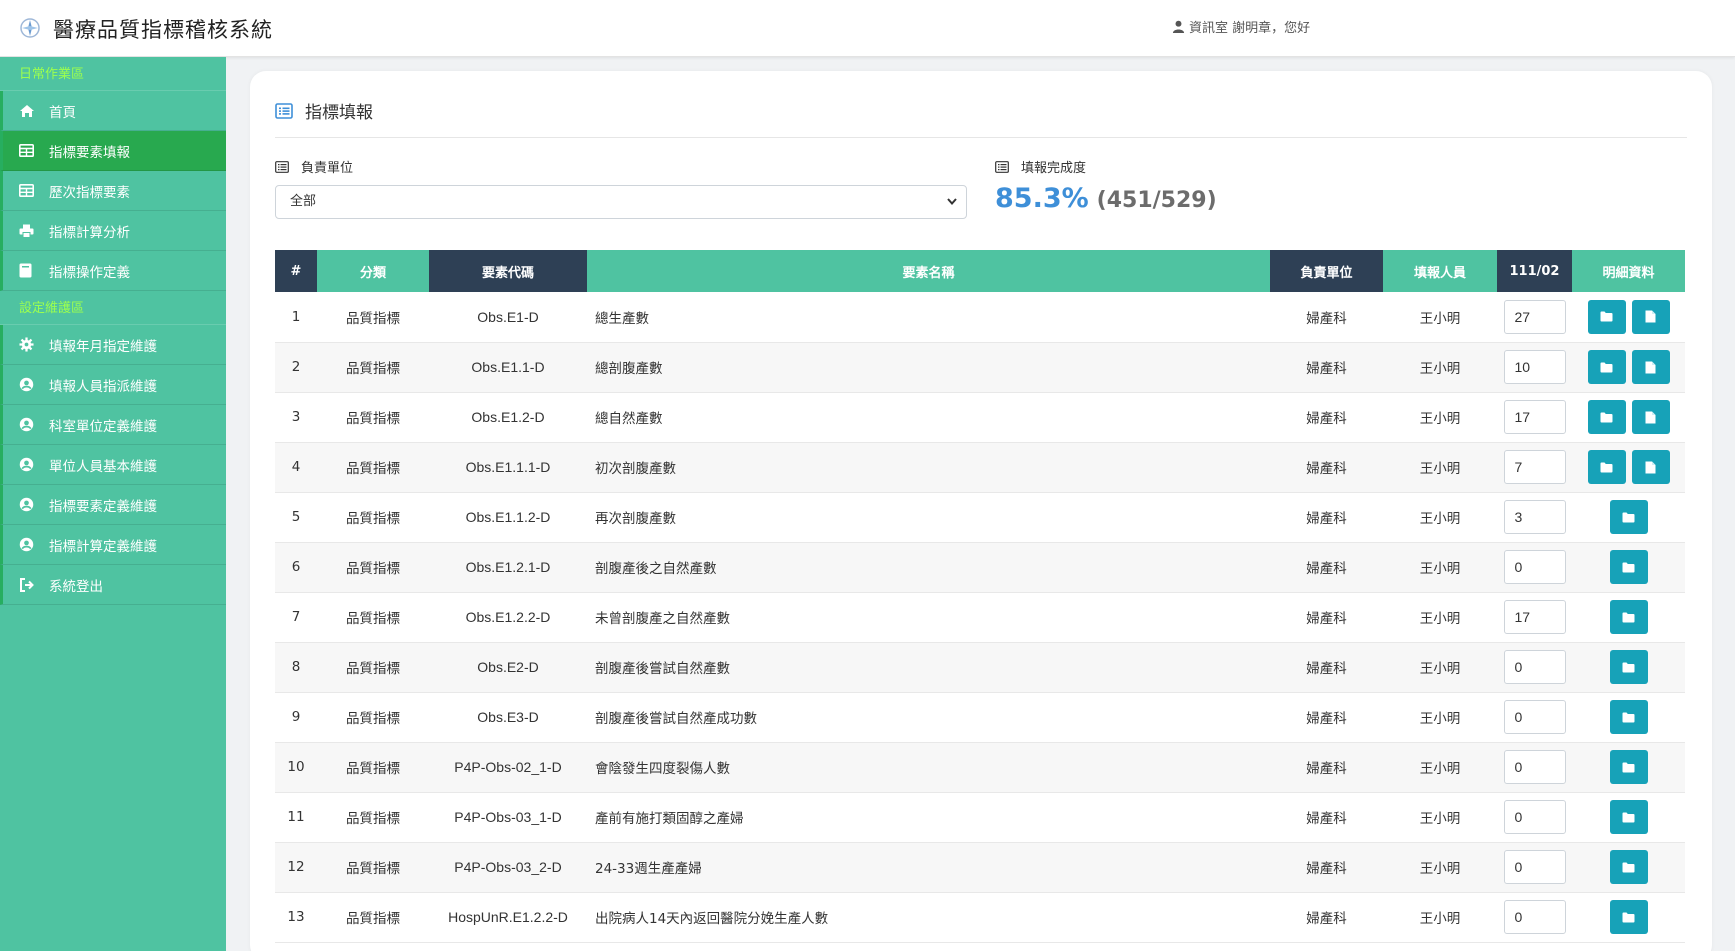  I want to click on sign-out-icon, so click(27, 584).